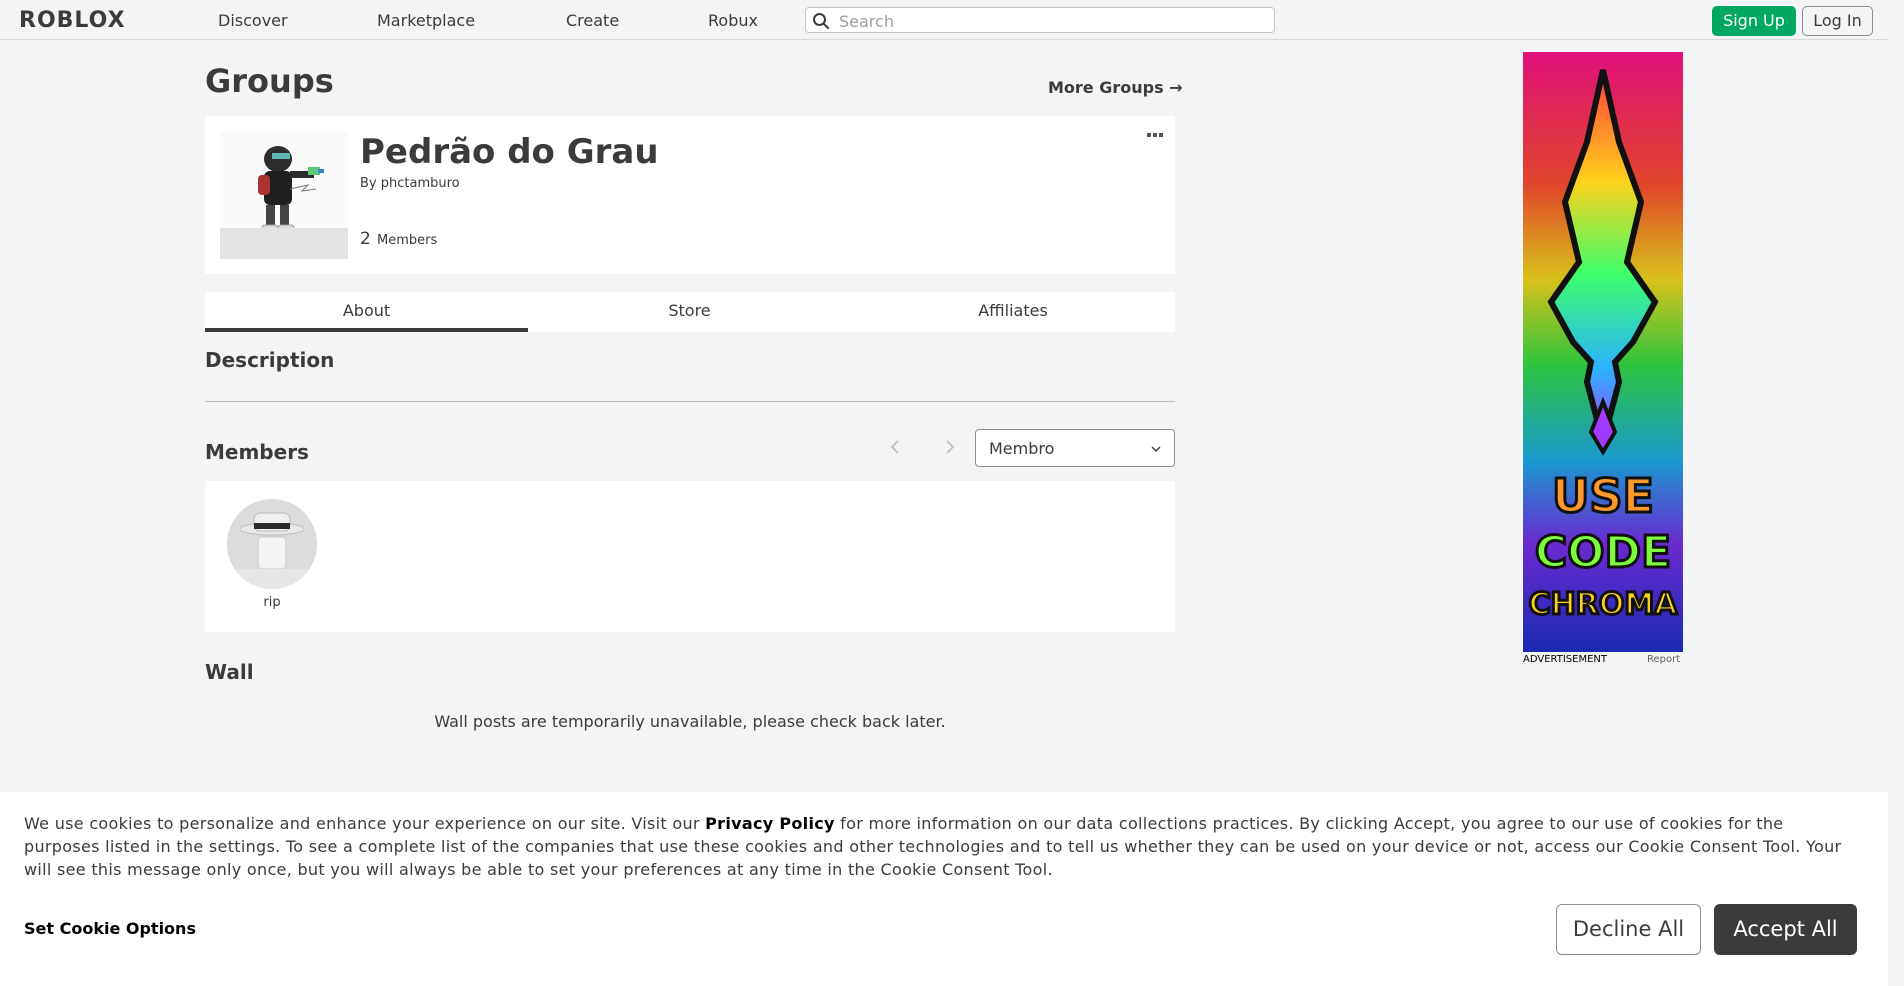 This screenshot has height=986, width=1904. Describe the element at coordinates (366, 312) in the screenshot. I see `tab-about: About` at that location.